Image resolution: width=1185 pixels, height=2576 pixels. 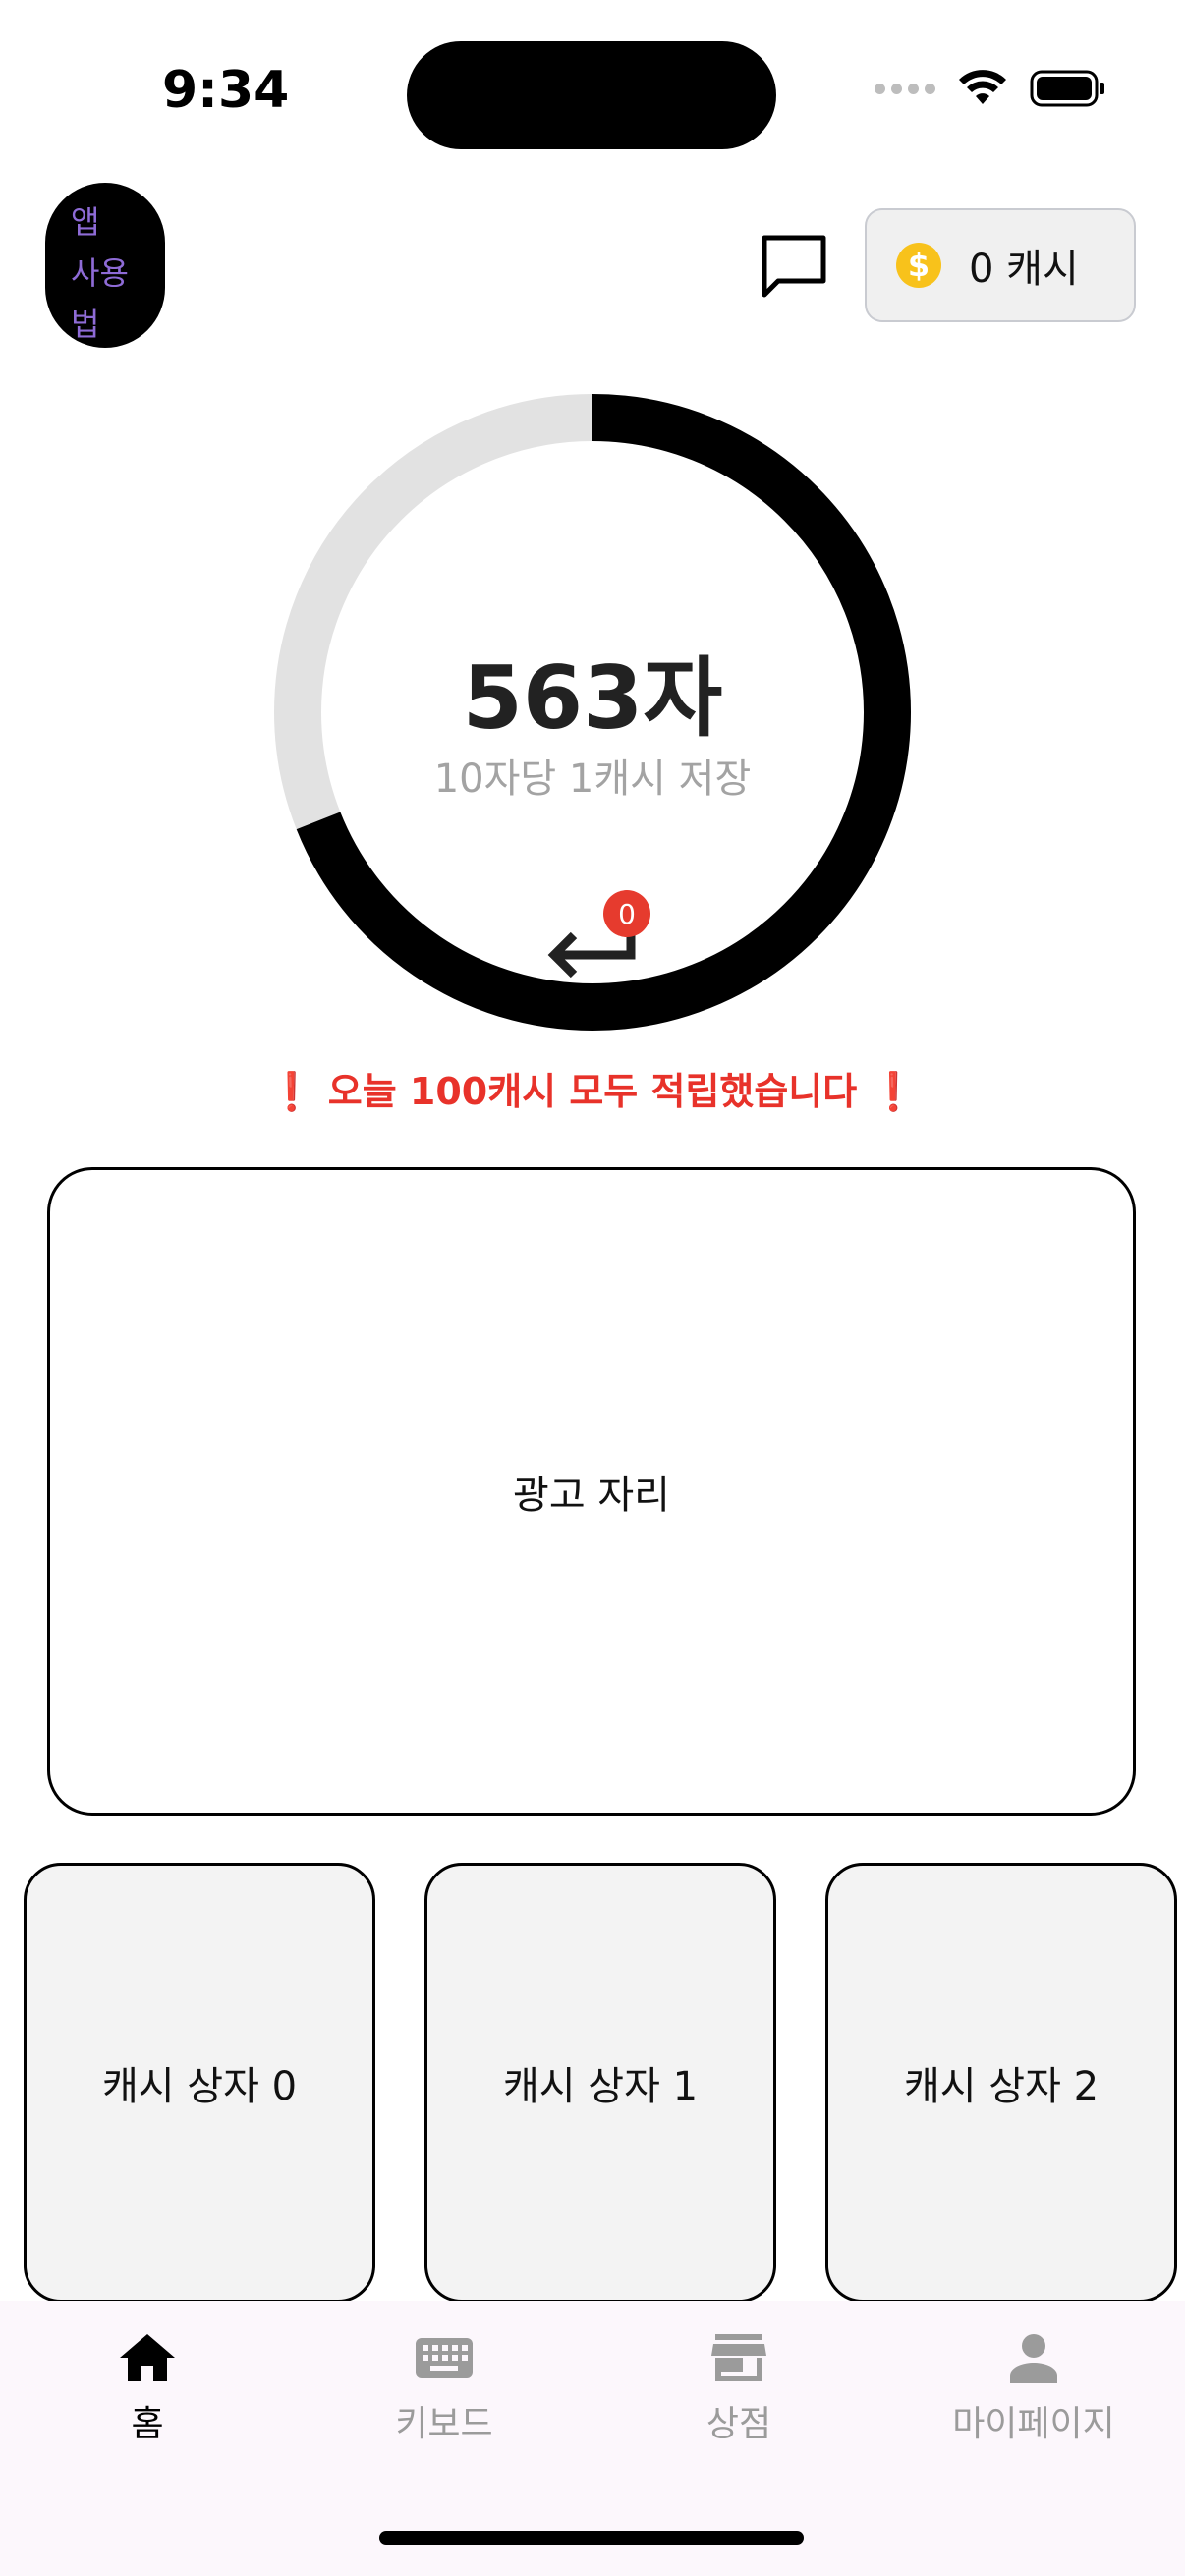 I want to click on character-count: 563자, so click(x=592, y=698).